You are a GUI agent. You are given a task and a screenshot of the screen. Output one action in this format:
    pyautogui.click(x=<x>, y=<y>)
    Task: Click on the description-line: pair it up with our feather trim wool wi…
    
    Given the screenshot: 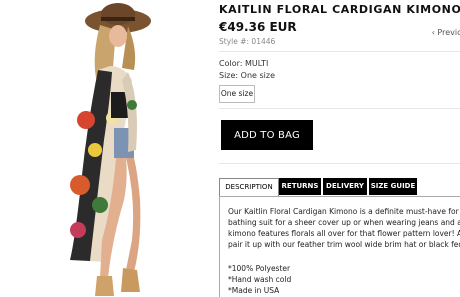 What is the action you would take?
    pyautogui.click(x=344, y=244)
    